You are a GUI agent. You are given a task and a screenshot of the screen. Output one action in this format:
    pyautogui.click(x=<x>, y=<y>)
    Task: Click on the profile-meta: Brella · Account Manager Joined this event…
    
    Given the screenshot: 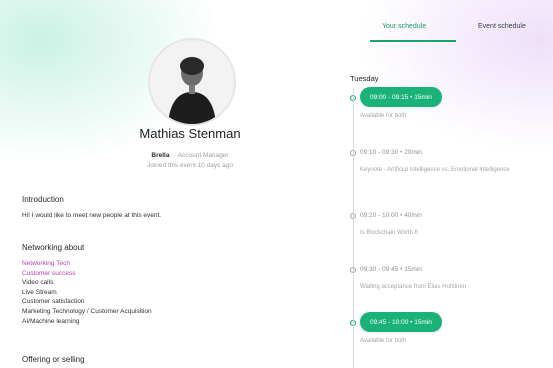 What is the action you would take?
    pyautogui.click(x=190, y=161)
    